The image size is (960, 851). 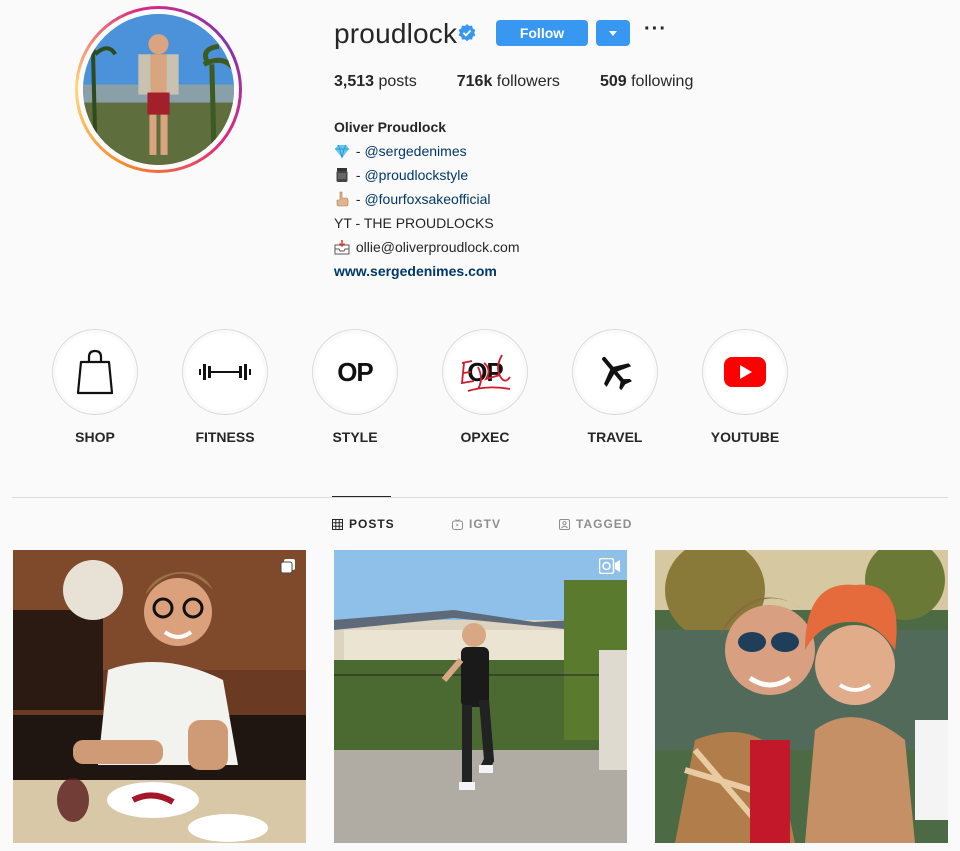 I want to click on fourfoxsakeofficial-link: @fourfoxsakeofficial, so click(x=427, y=199).